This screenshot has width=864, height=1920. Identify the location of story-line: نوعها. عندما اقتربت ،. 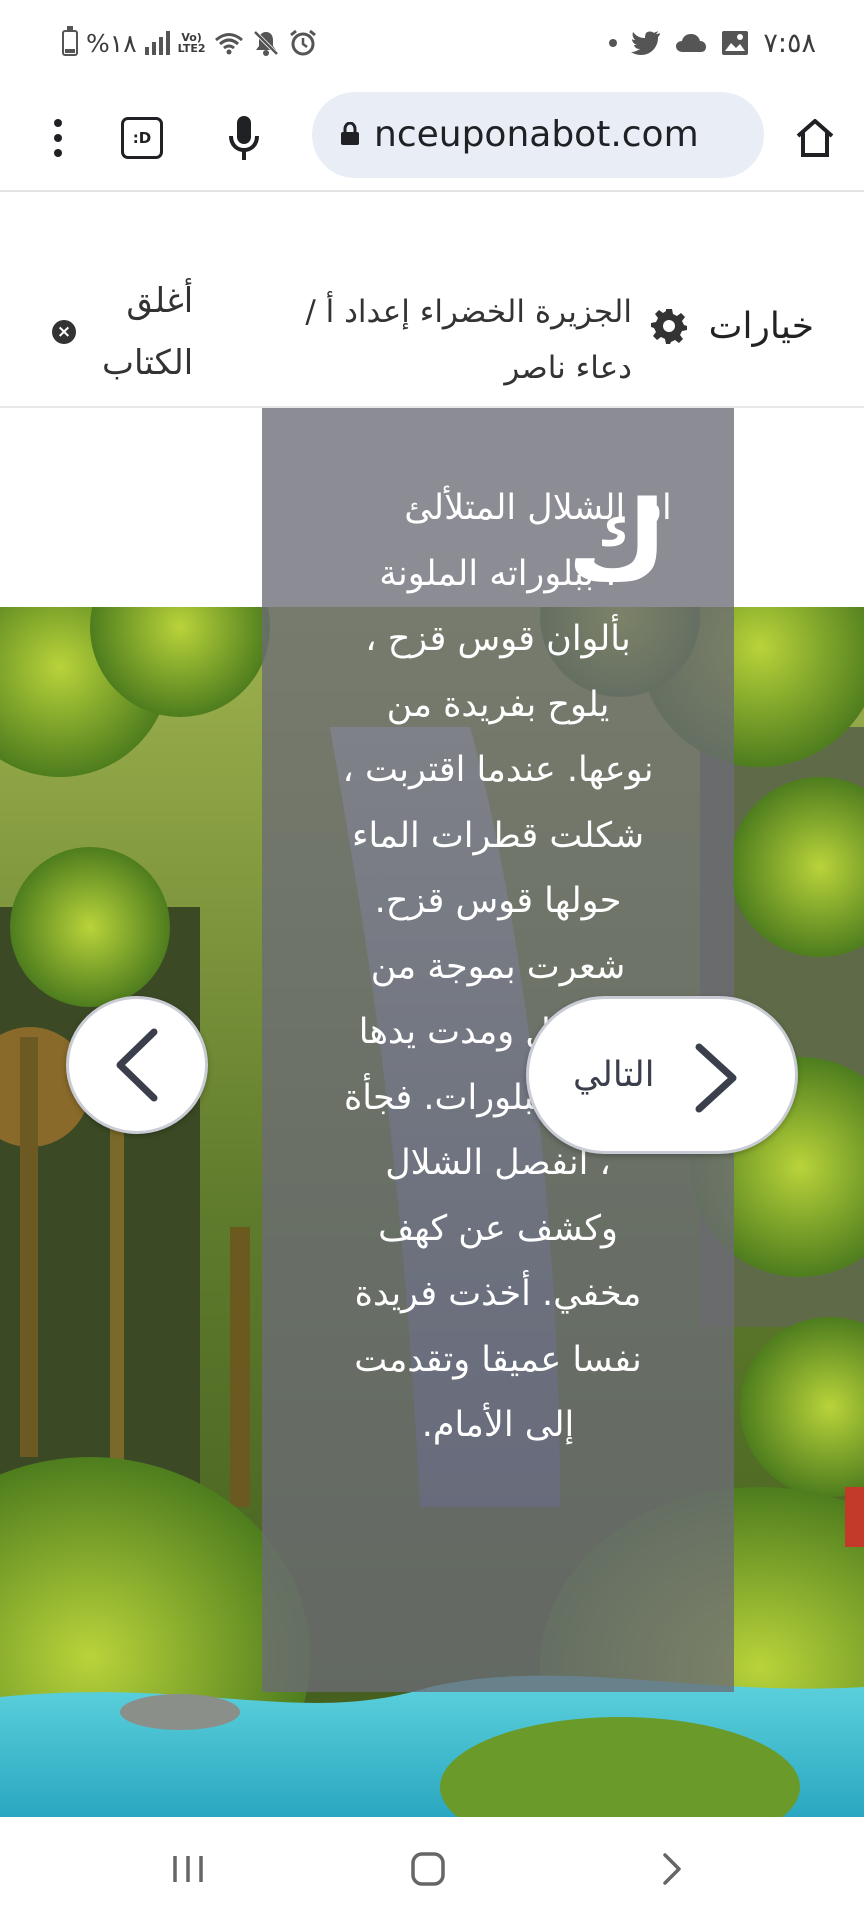
(498, 770).